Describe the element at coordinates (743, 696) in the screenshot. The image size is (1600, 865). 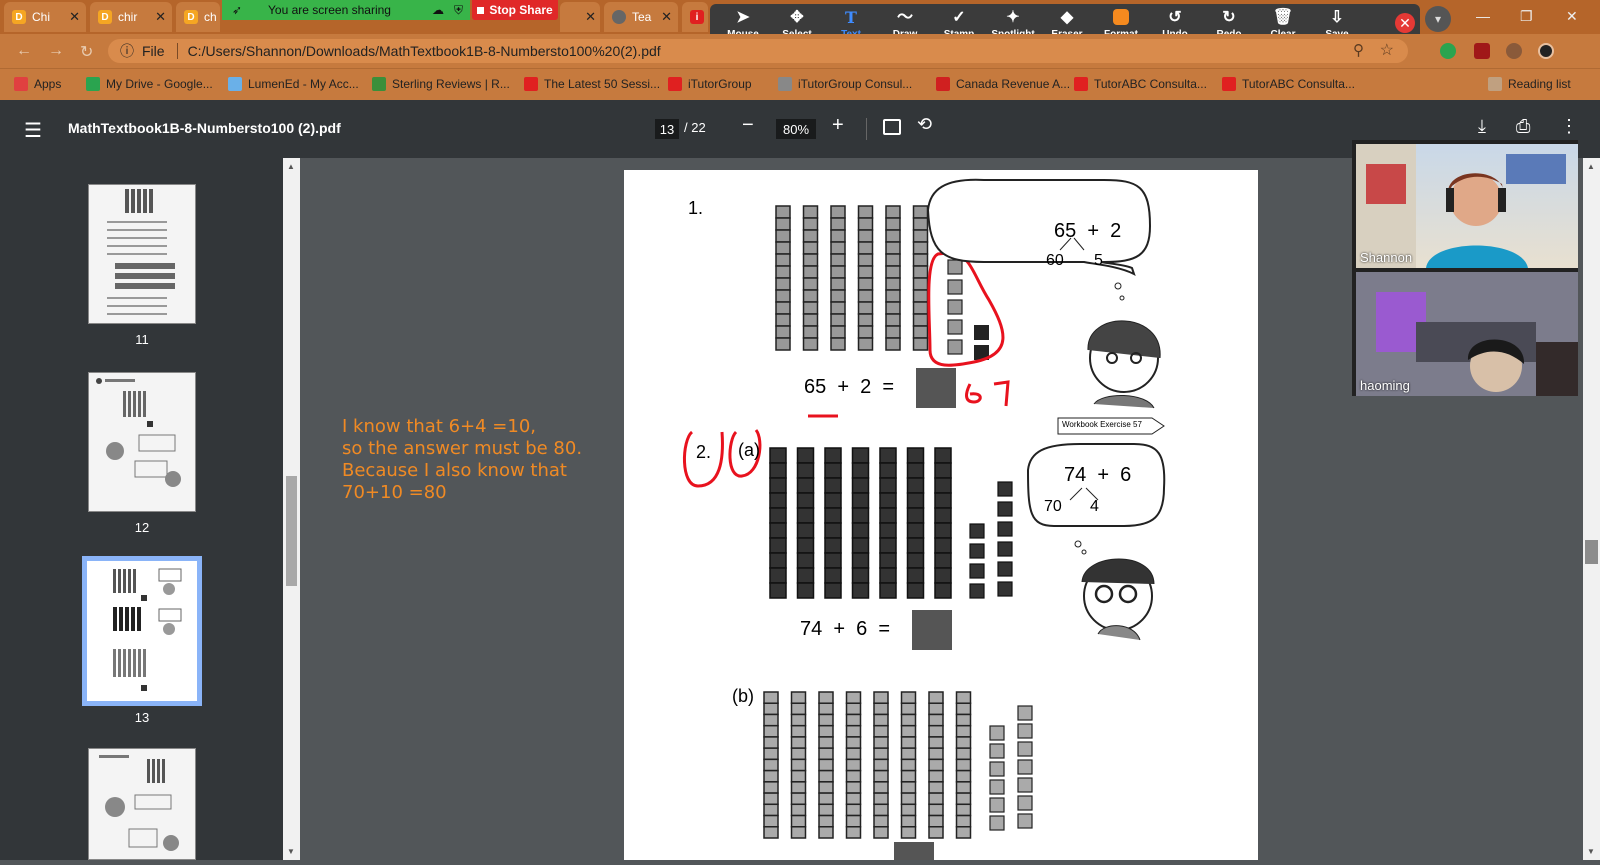
I see `sub-question-label: (b)` at that location.